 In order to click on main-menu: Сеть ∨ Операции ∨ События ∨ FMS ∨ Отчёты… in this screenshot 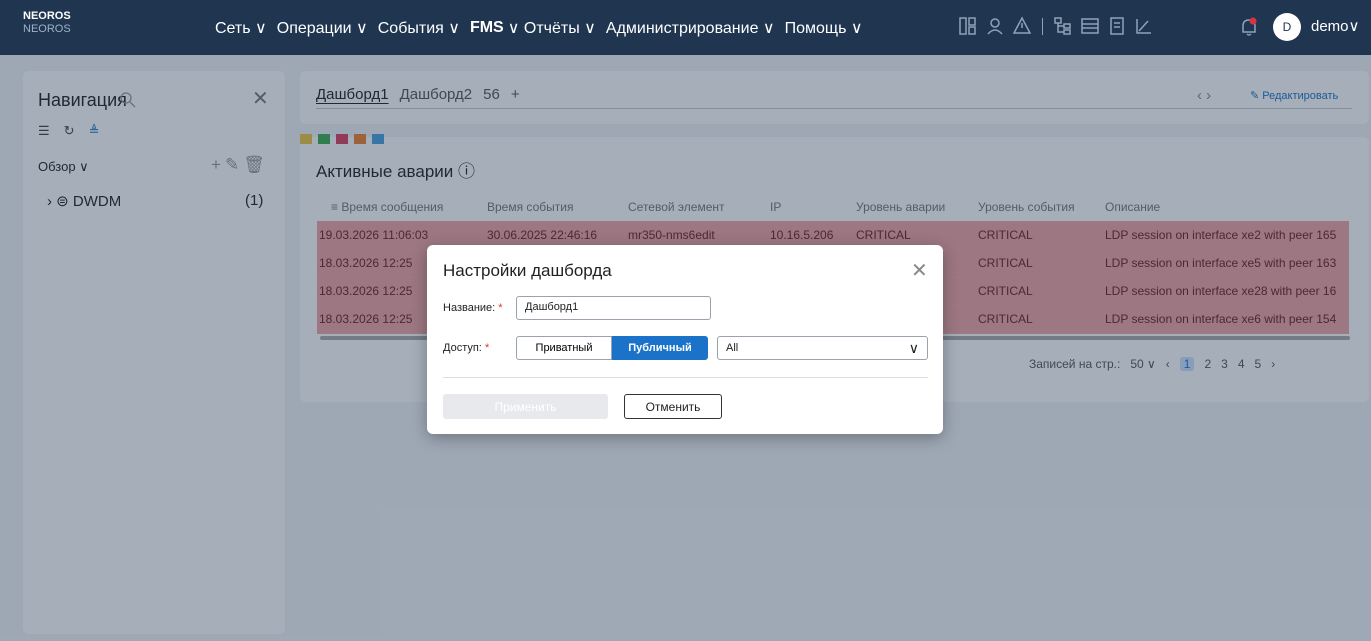, I will do `click(544, 27)`.